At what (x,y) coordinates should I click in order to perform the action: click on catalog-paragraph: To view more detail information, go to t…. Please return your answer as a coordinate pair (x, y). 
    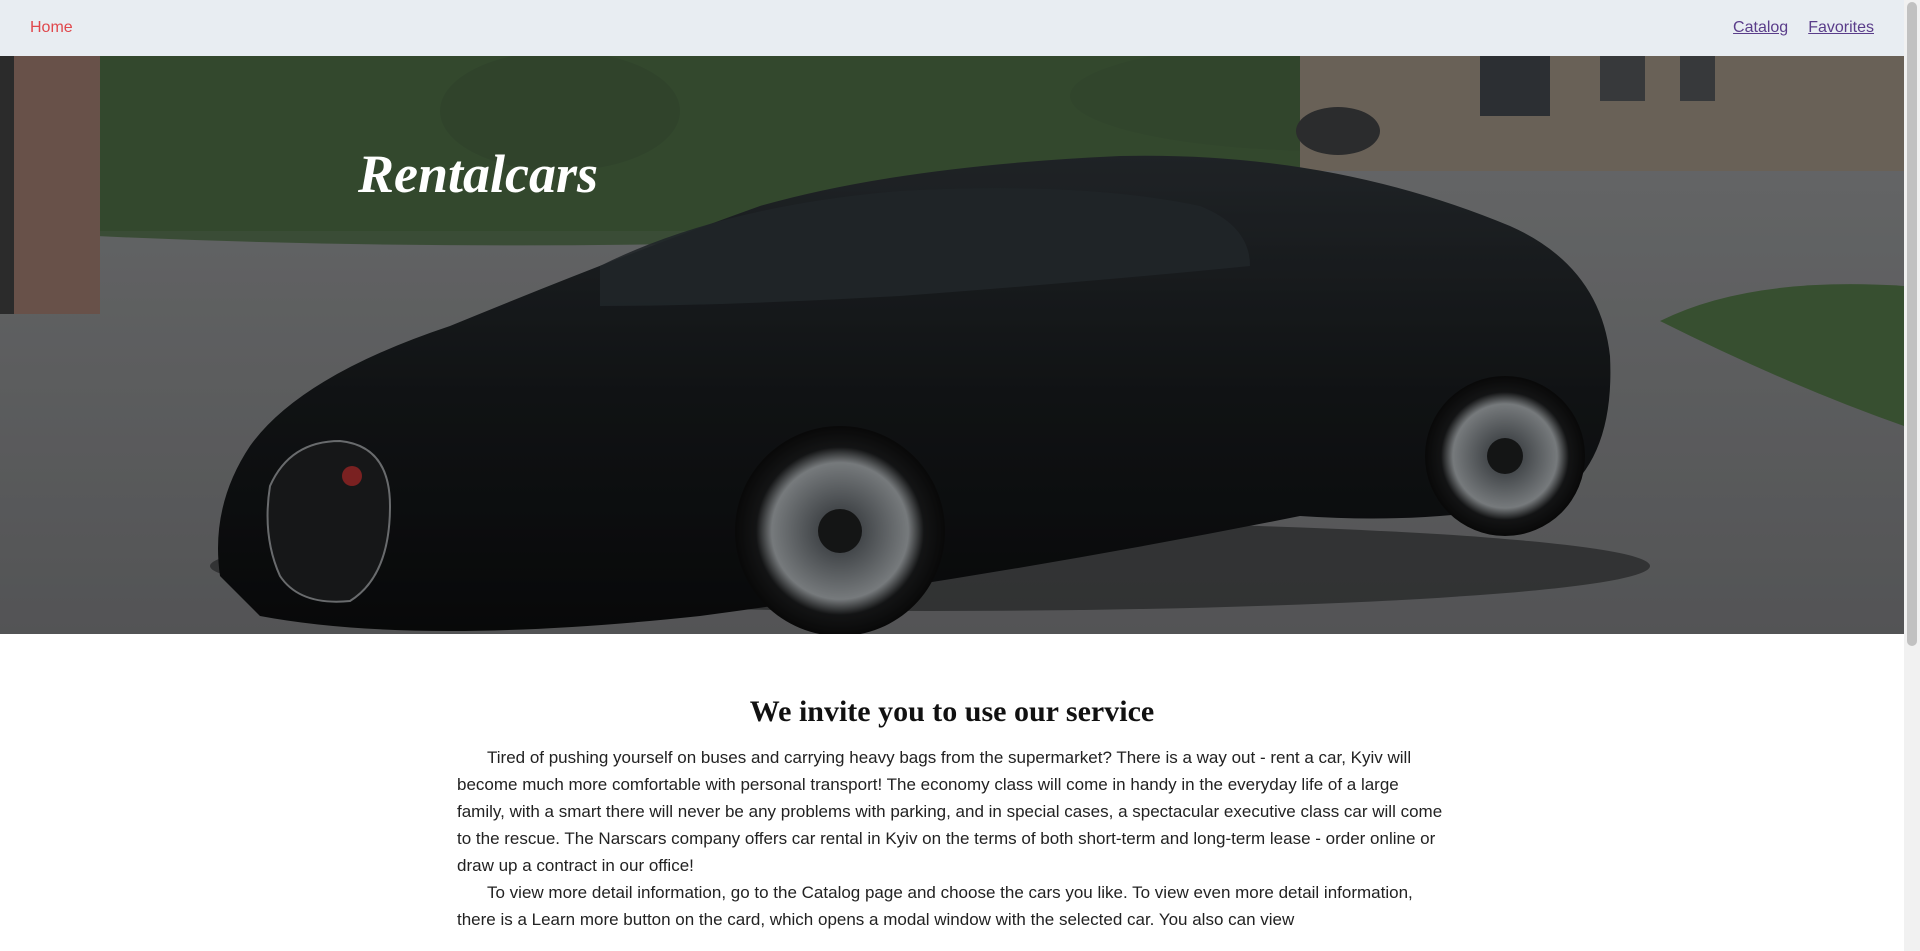
    Looking at the image, I should click on (935, 906).